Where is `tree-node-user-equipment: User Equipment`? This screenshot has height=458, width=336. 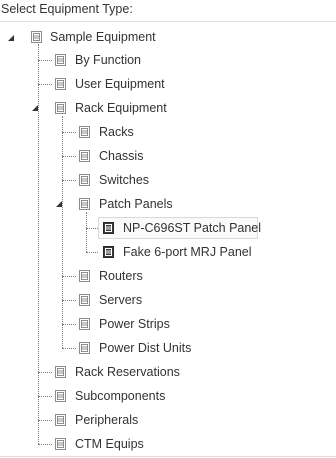
tree-node-user-equipment: User Equipment is located at coordinates (100, 84).